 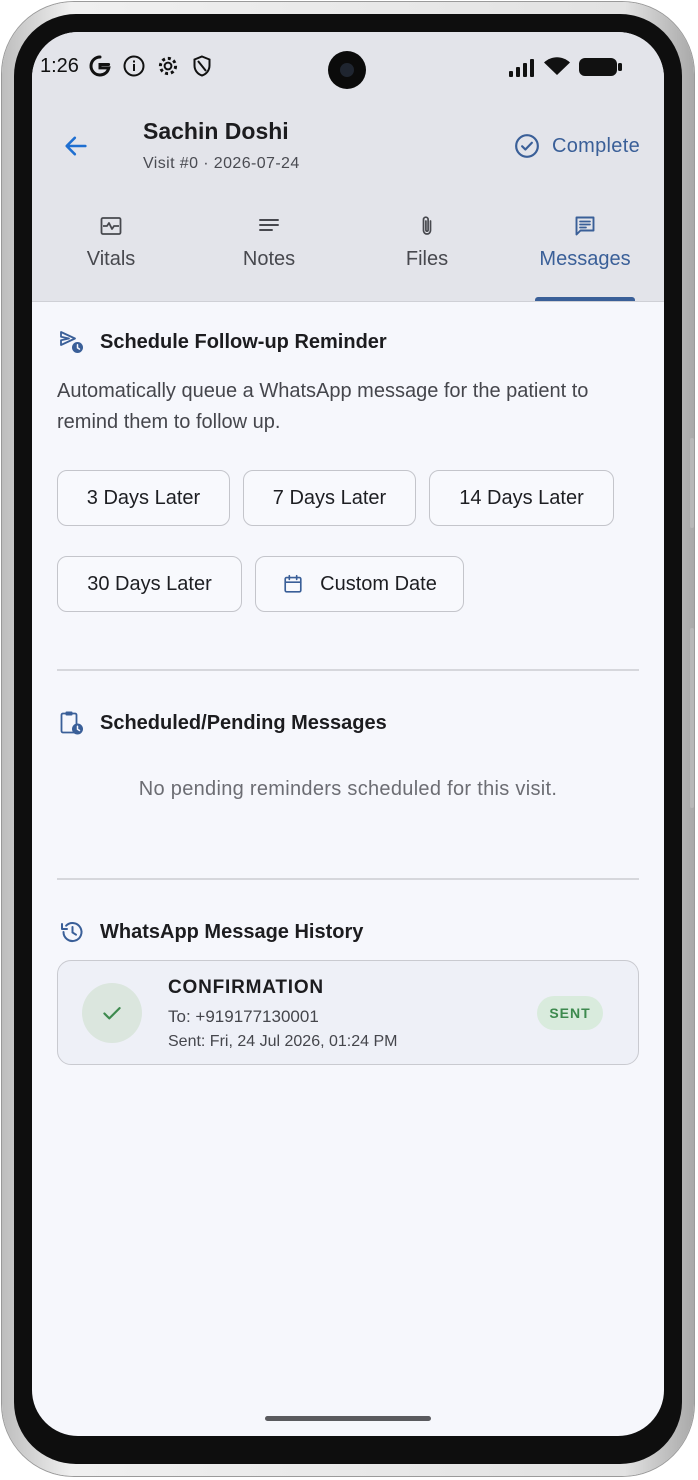 What do you see at coordinates (283, 1041) in the screenshot?
I see `message-sent-time: Sent: Fri, 24 Jul 2026, 01:24 PM` at bounding box center [283, 1041].